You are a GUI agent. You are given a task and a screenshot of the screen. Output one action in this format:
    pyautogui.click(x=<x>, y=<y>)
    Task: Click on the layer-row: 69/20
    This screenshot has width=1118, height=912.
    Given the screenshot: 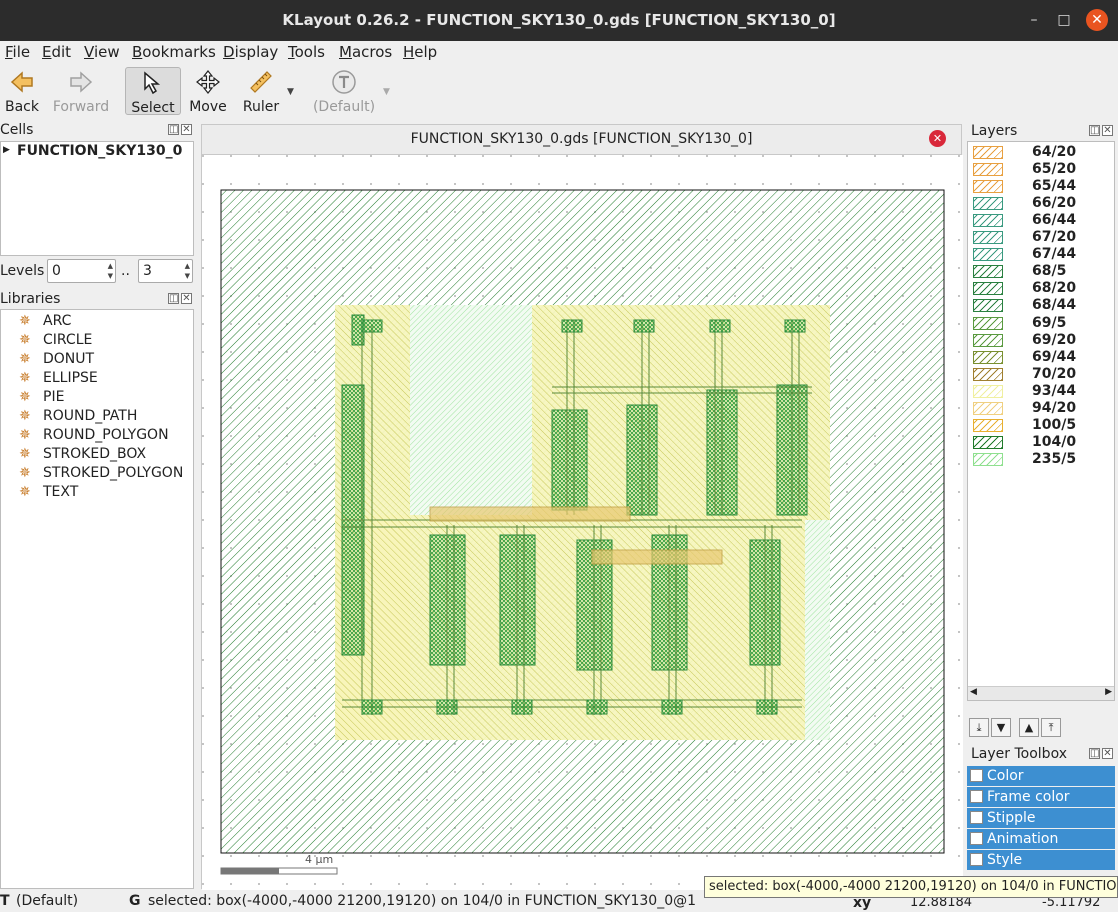 What is the action you would take?
    pyautogui.click(x=1042, y=340)
    